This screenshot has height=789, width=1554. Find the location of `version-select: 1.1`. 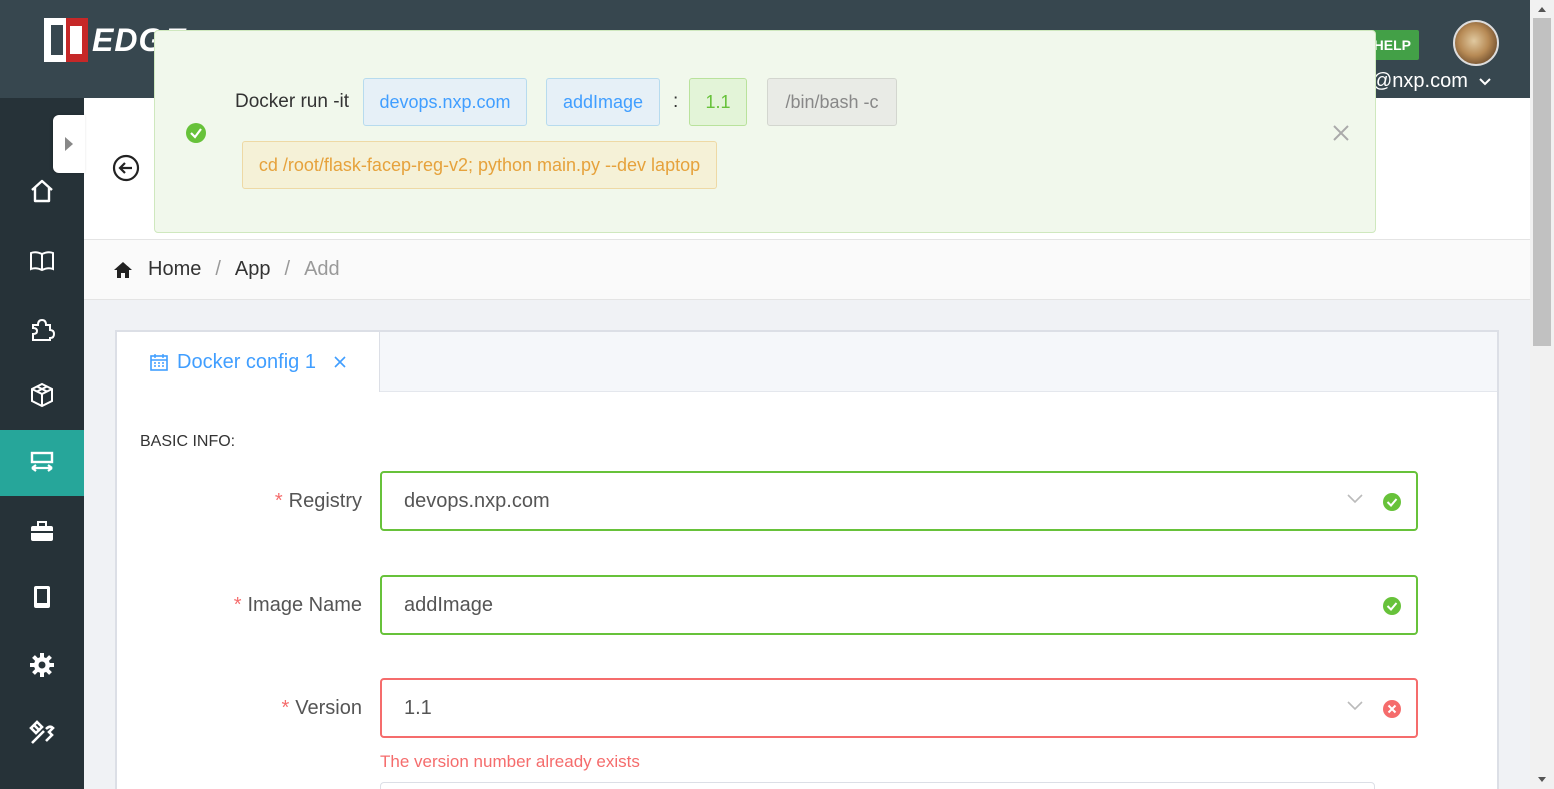

version-select: 1.1 is located at coordinates (899, 708).